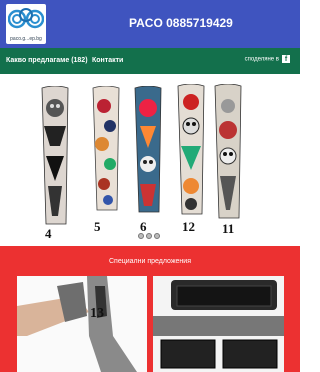 Image resolution: width=320 pixels, height=372 pixels. Describe the element at coordinates (188, 226) in the screenshot. I see `sleeve-number: 12` at that location.